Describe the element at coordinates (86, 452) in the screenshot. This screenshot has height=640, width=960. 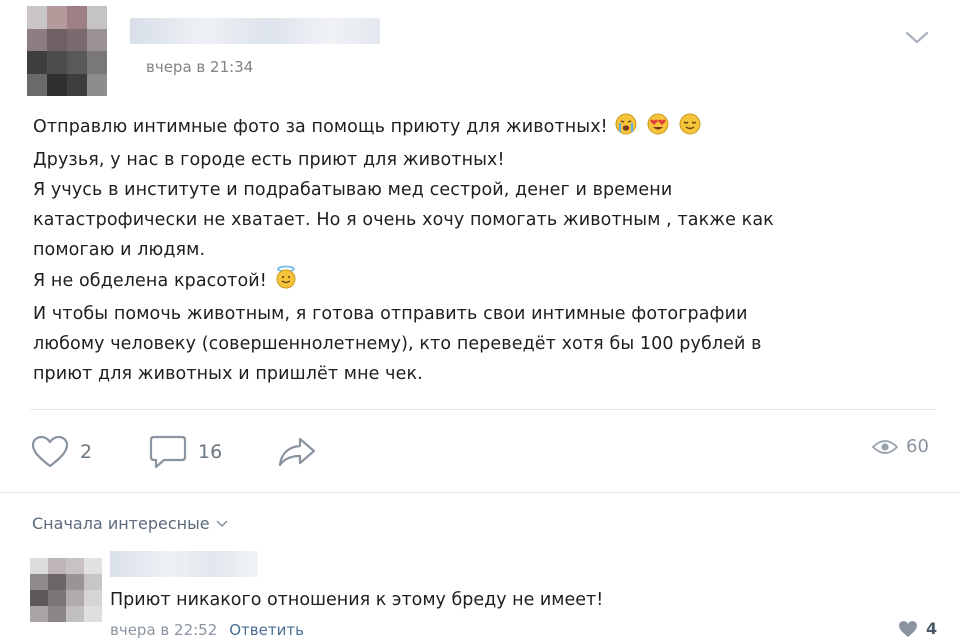
I see `like-count: 2` at that location.